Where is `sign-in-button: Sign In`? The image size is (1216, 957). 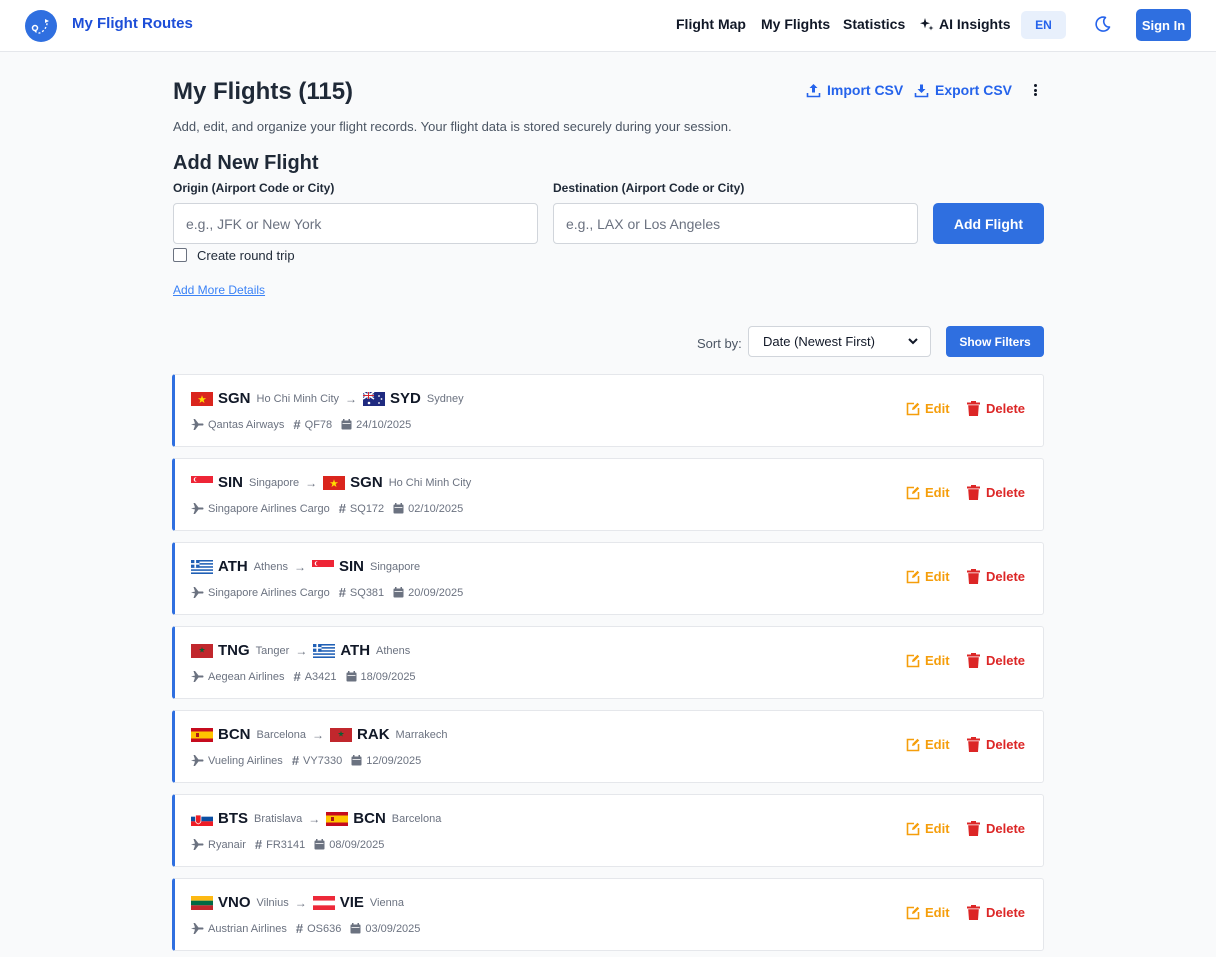 sign-in-button: Sign In is located at coordinates (1163, 25).